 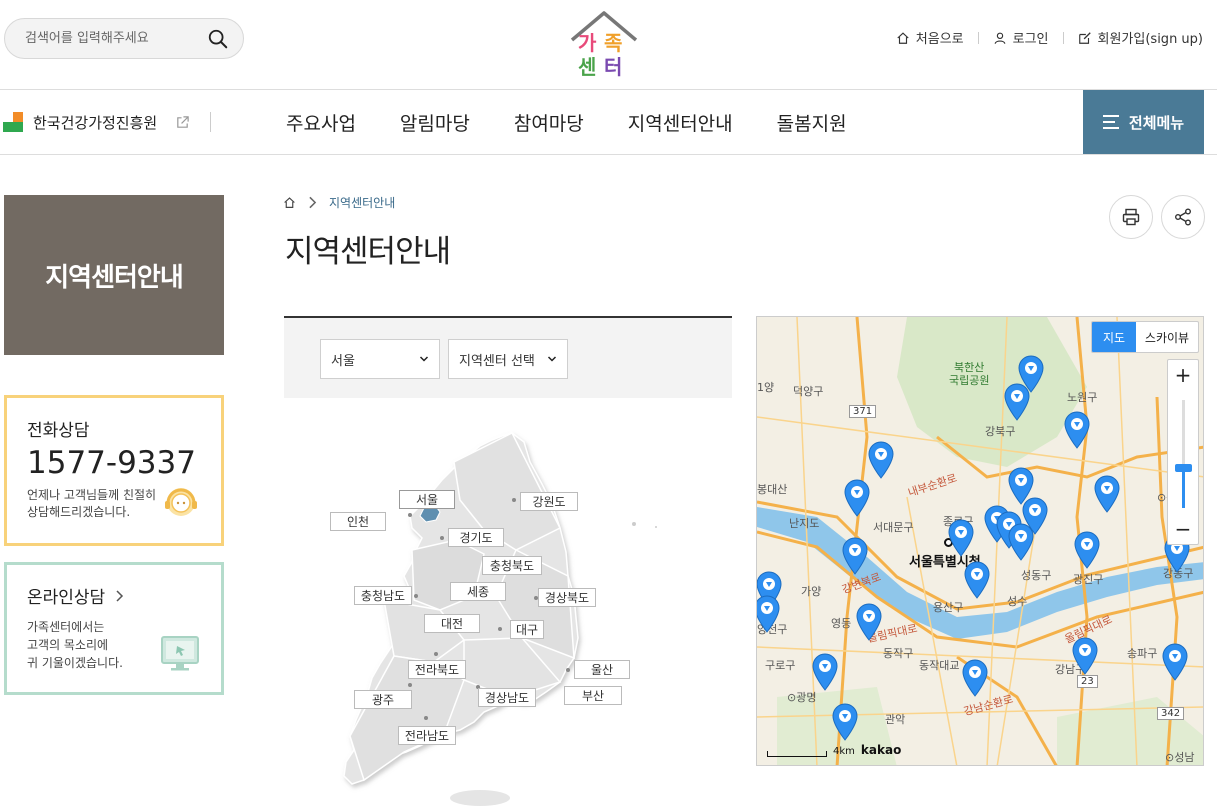 What do you see at coordinates (478, 591) in the screenshot?
I see `region-sejong: 세종` at bounding box center [478, 591].